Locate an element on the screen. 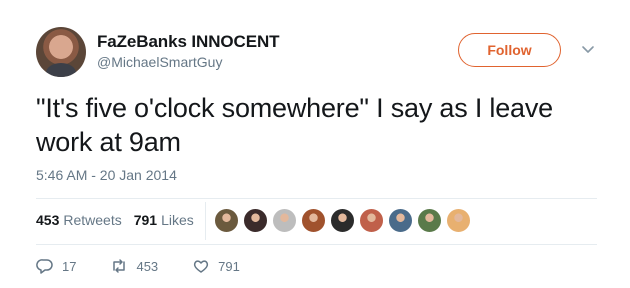 The image size is (630, 288). retweet-action: 453 is located at coordinates (134, 266).